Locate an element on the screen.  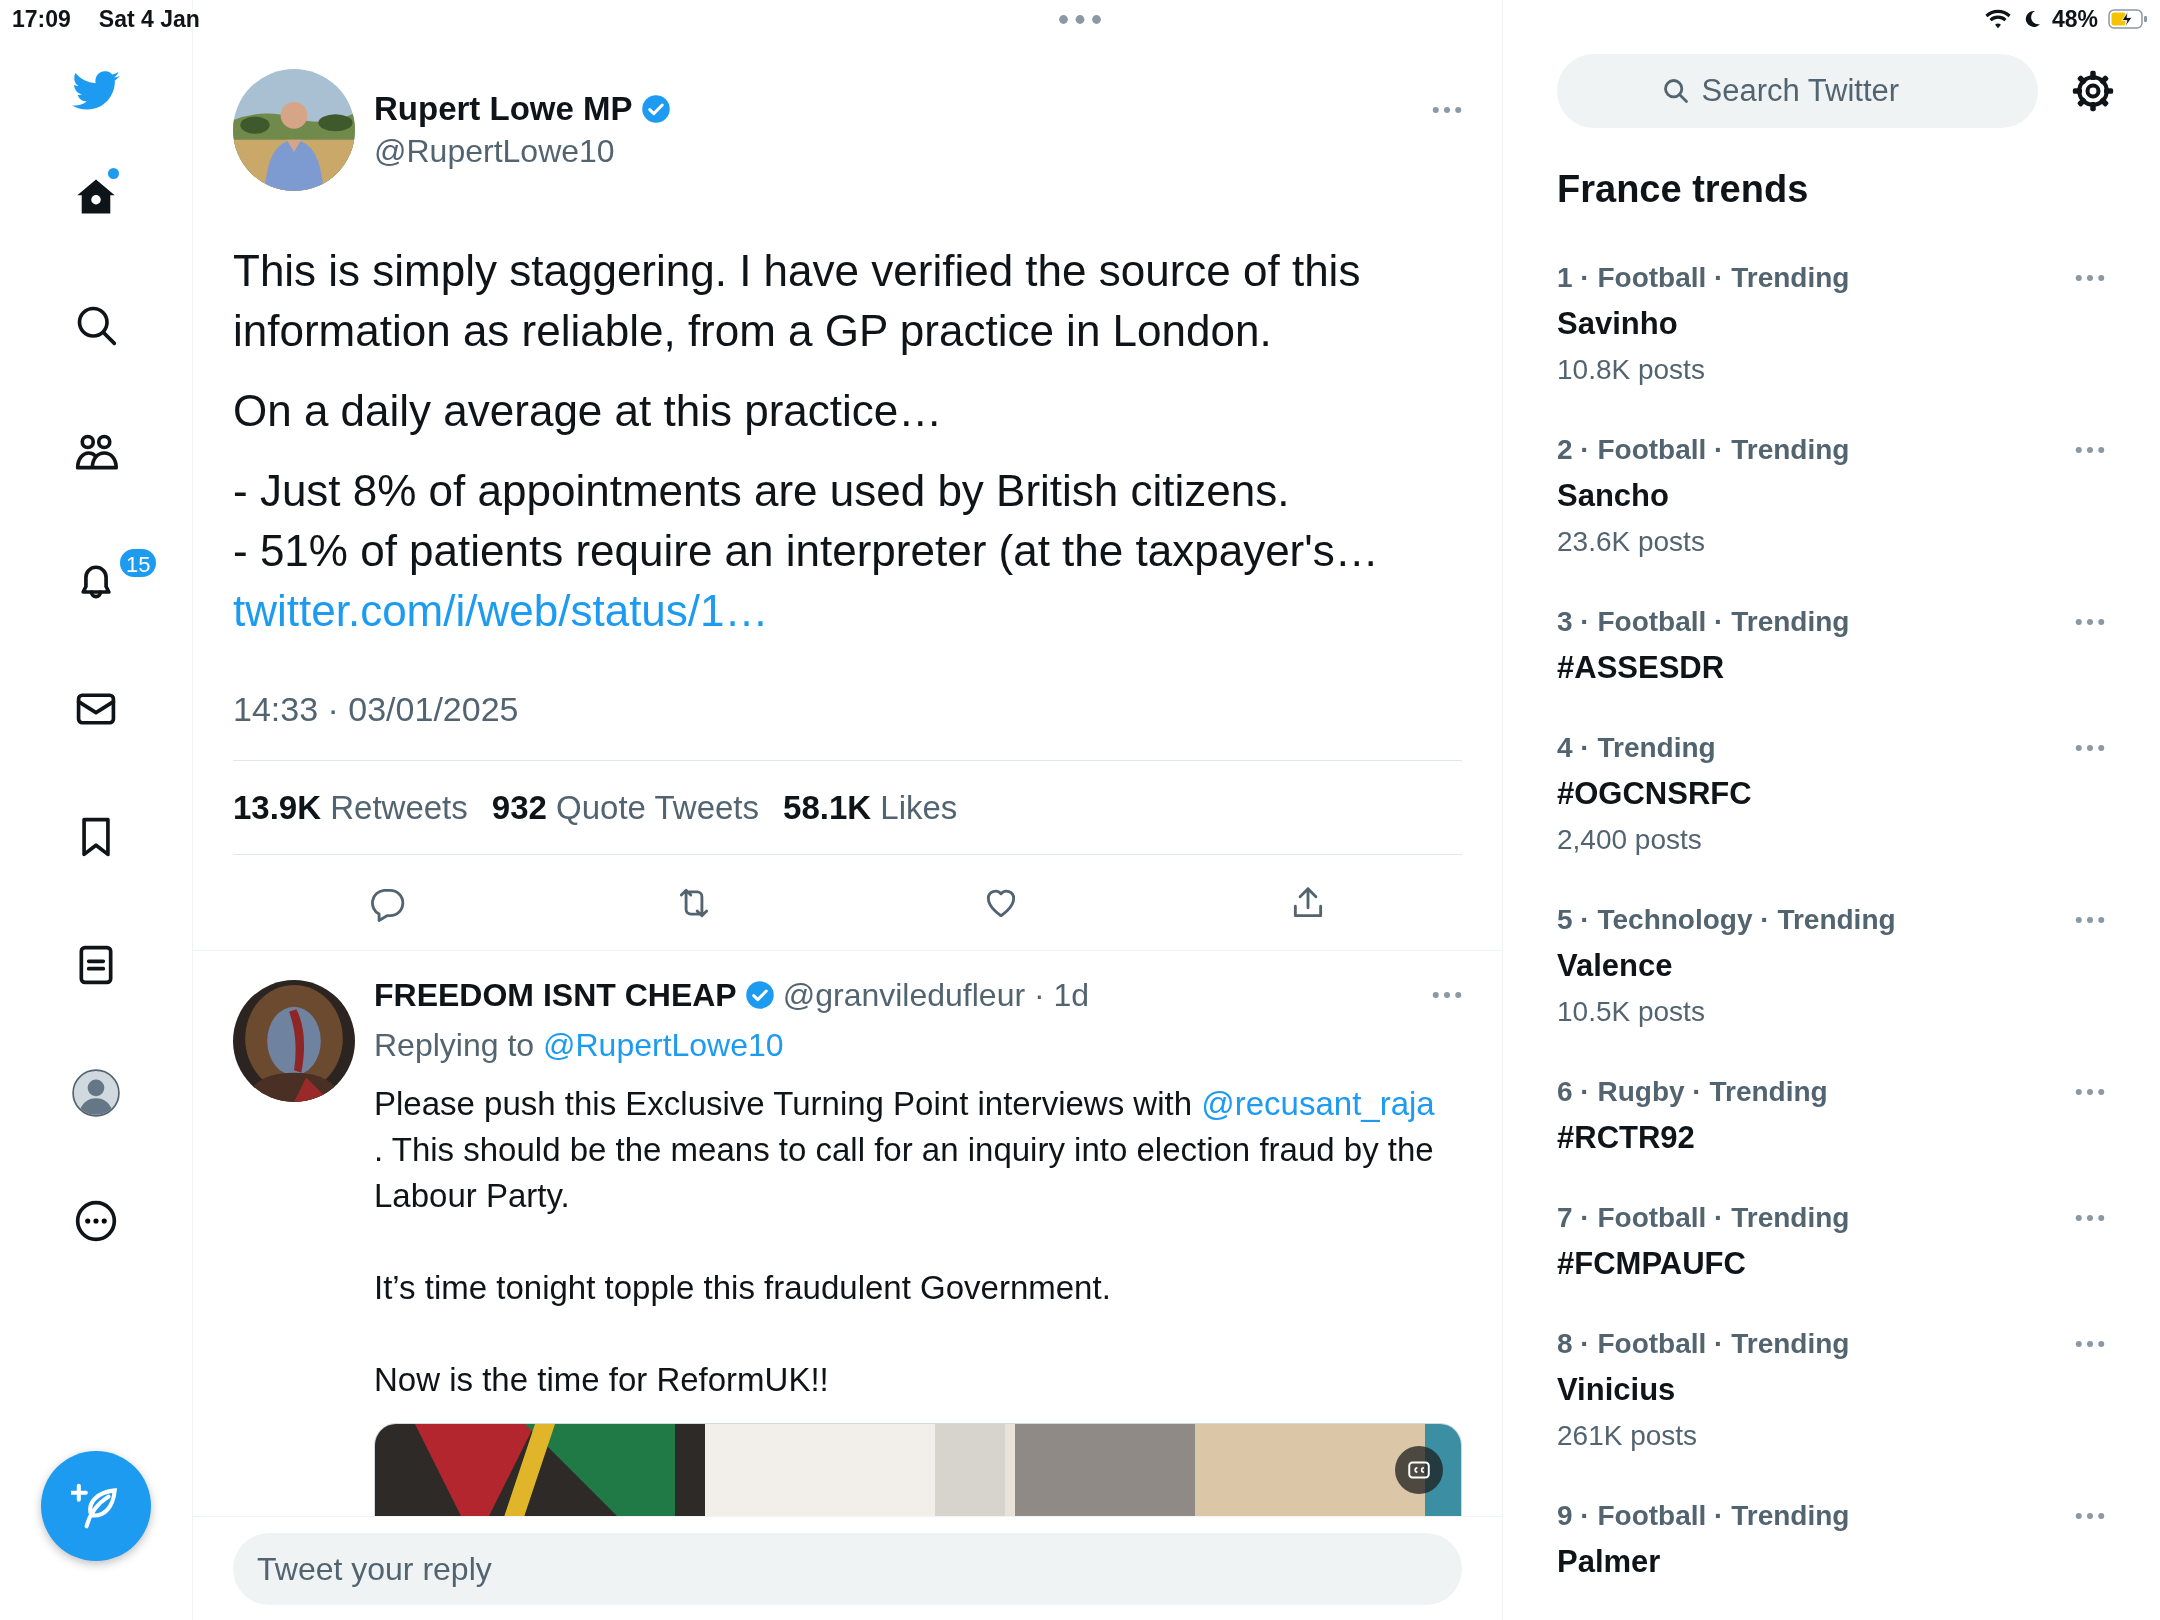
trend-meta: 6 · Rugby · Trending is located at coordinates (1692, 1092).